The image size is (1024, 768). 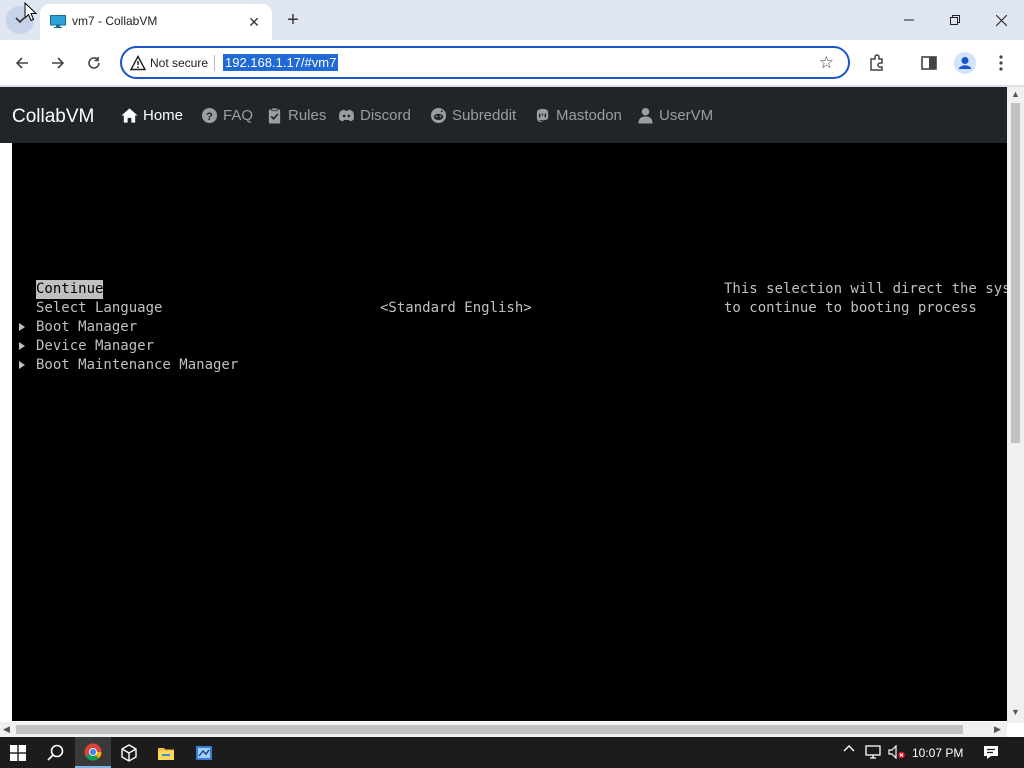 What do you see at coordinates (281, 62) in the screenshot?
I see `url-text: 192.168.1.17/#vm7` at bounding box center [281, 62].